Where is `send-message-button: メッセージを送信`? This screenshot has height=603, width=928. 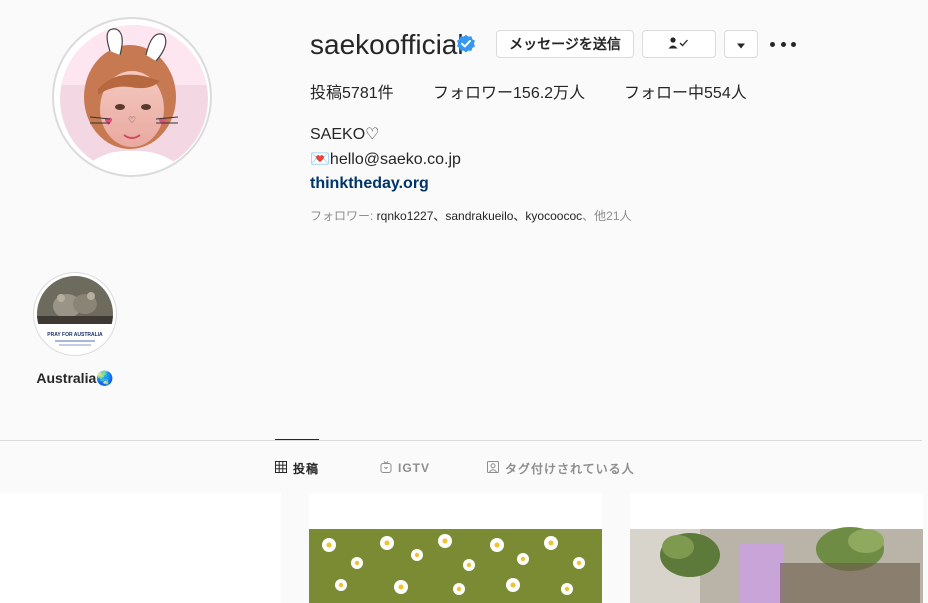
send-message-button: メッセージを送信 is located at coordinates (565, 44).